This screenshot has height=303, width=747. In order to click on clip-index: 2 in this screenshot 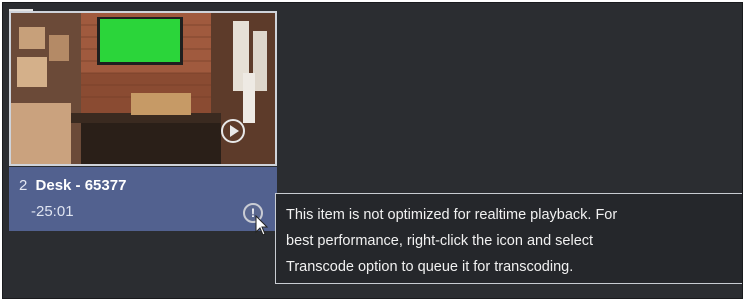, I will do `click(23, 185)`.